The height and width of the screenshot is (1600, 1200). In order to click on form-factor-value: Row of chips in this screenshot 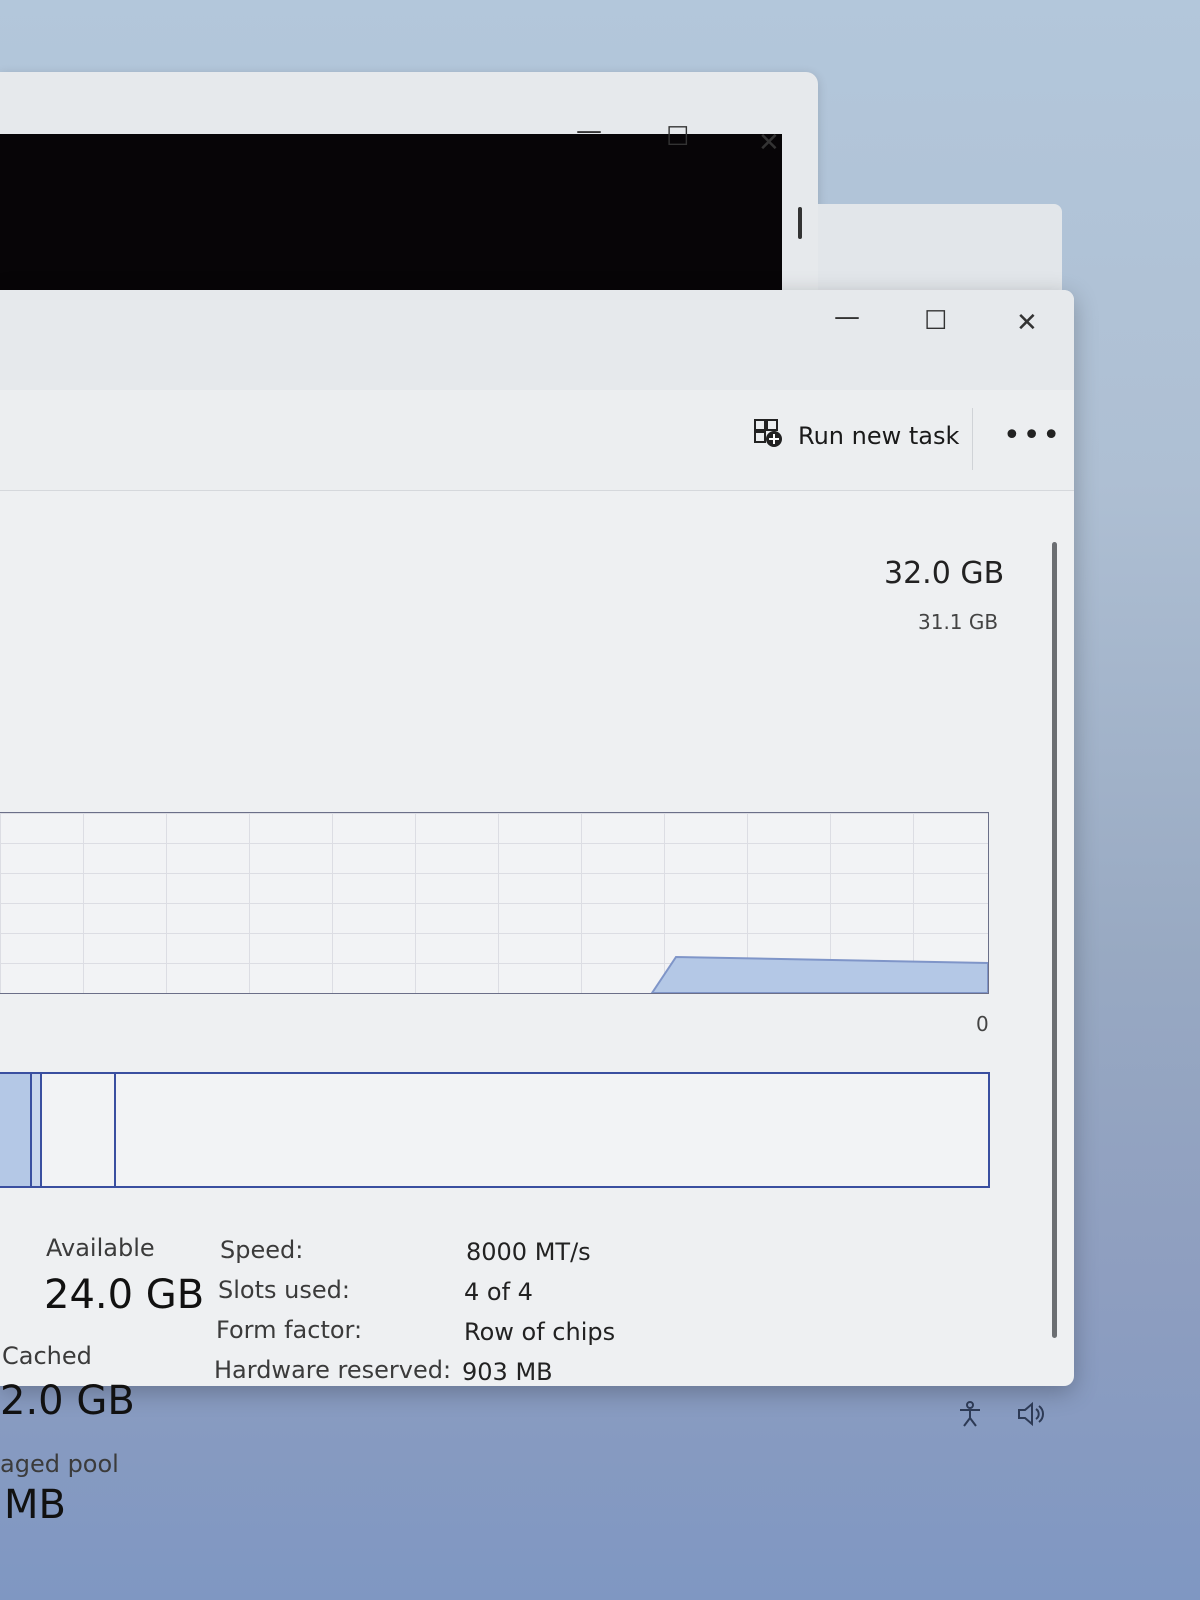, I will do `click(540, 1332)`.